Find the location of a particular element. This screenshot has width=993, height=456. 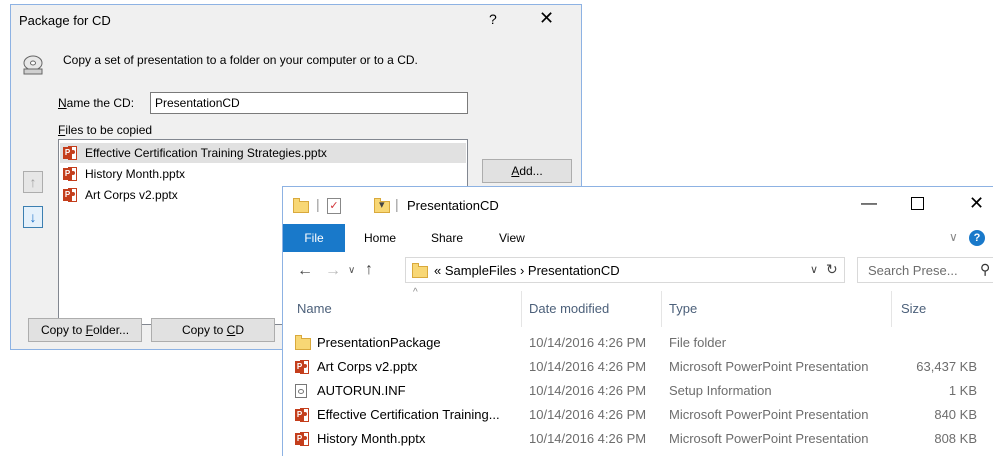

list-item: P History Month.pptx is located at coordinates (263, 174).